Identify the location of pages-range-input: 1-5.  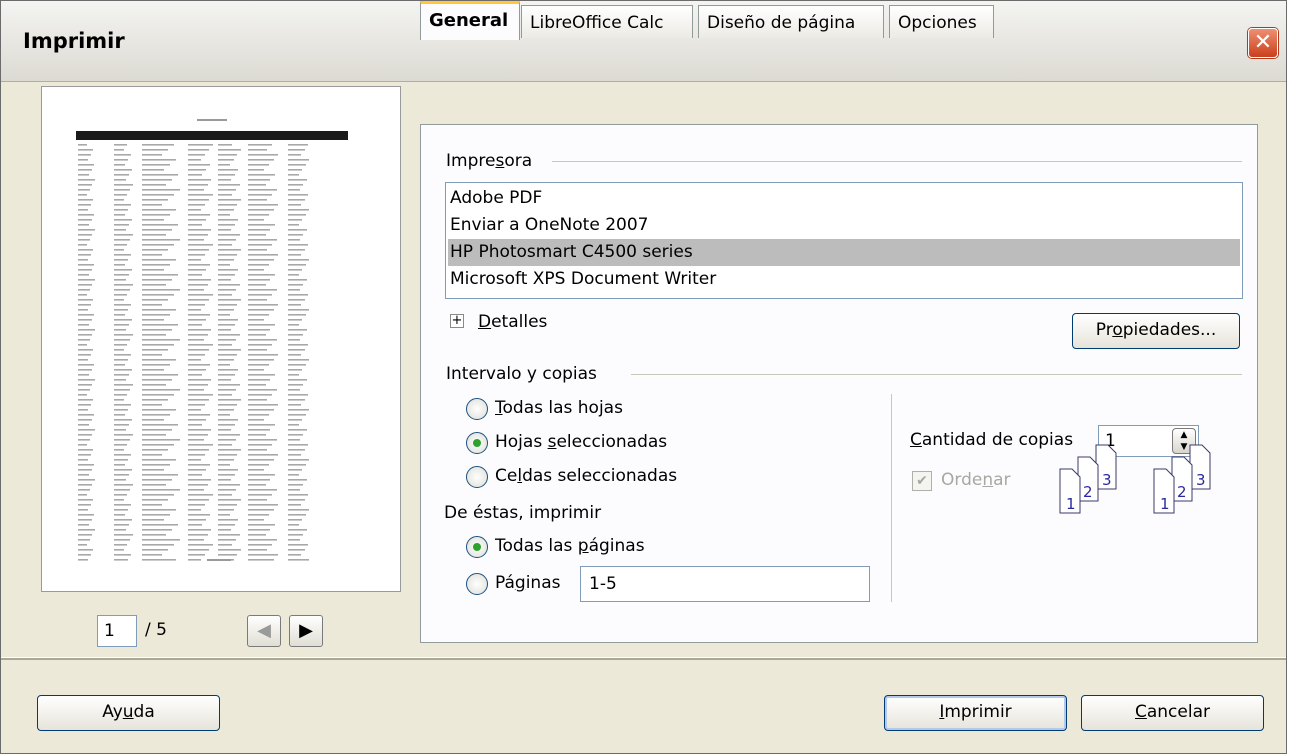
(725, 584).